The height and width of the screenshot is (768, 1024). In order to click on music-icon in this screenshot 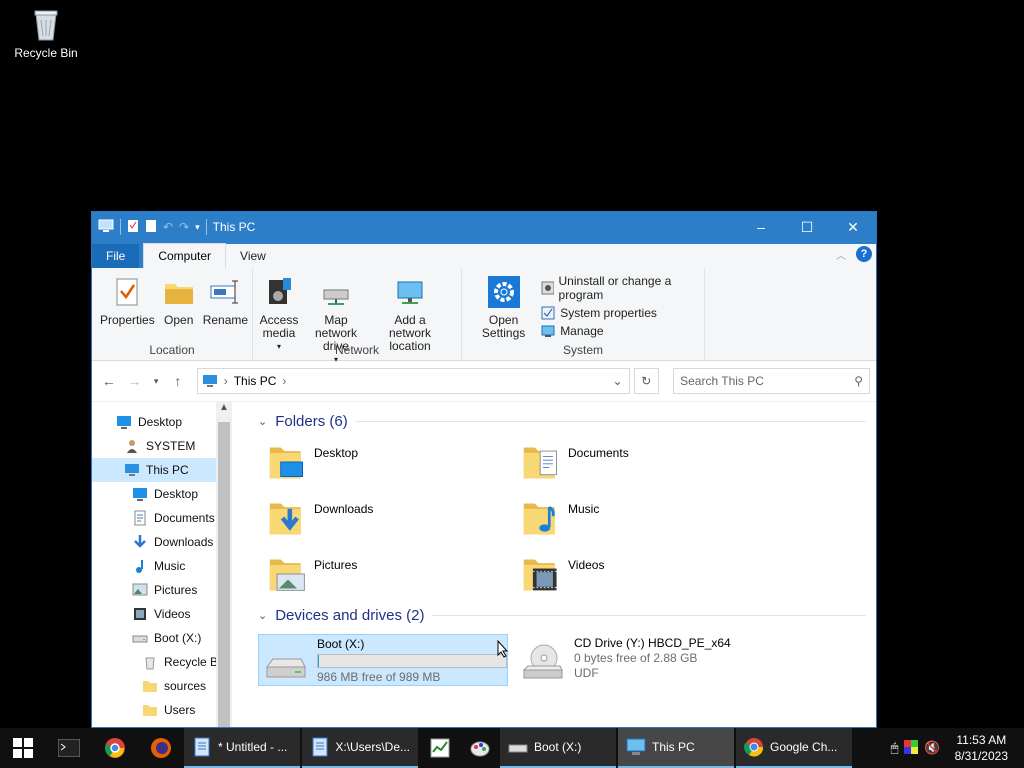, I will do `click(139, 566)`.